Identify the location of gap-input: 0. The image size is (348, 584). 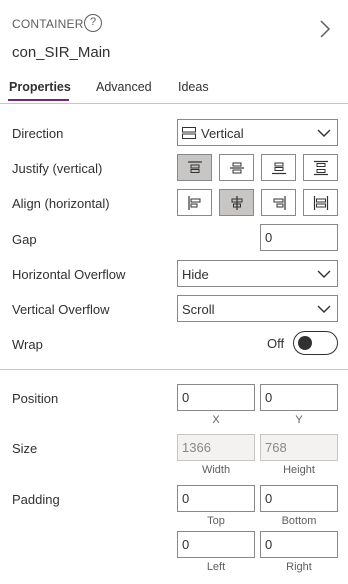
(299, 237).